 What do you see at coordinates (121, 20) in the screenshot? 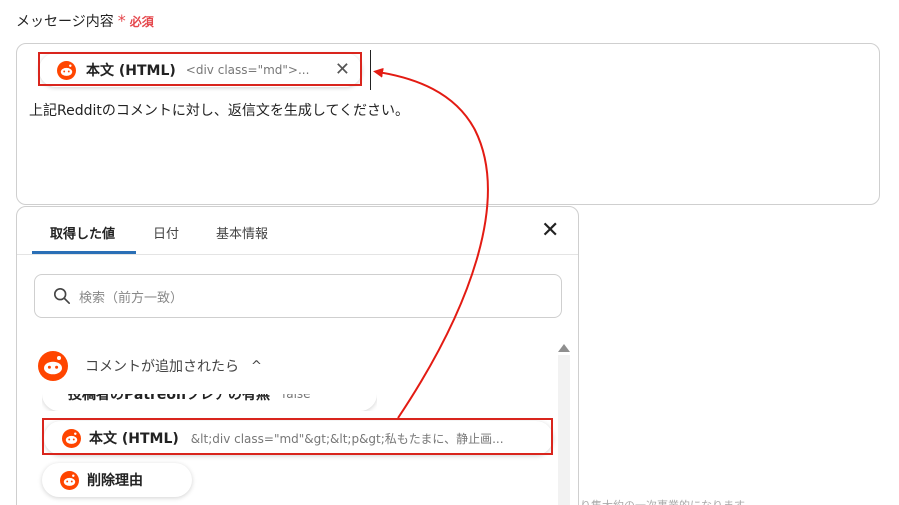
I see `required-star: *` at bounding box center [121, 20].